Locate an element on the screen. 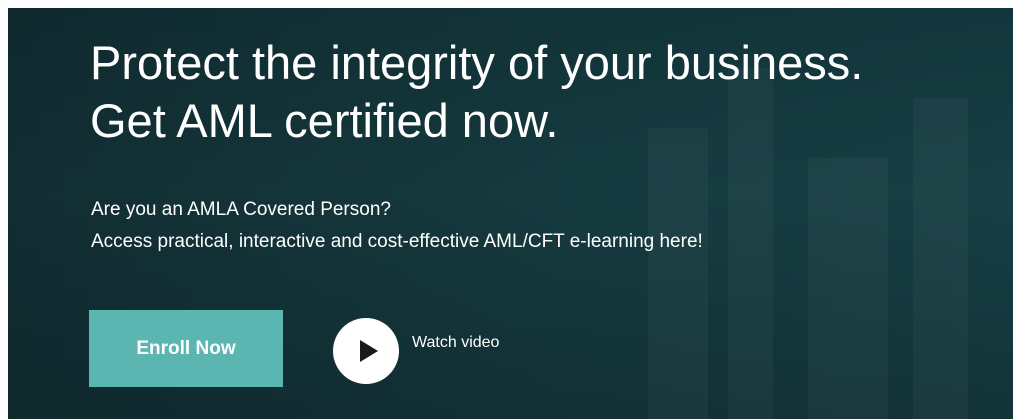 Image resolution: width=1013 pixels, height=419 pixels. enroll-now-button: Enroll Now is located at coordinates (186, 348).